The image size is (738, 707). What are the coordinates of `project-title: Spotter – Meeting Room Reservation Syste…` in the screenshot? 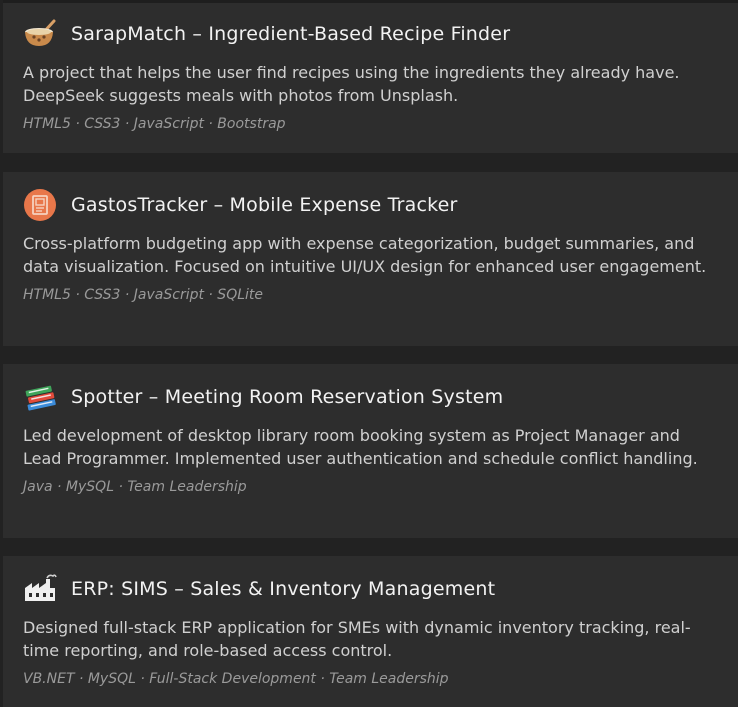 It's located at (287, 397).